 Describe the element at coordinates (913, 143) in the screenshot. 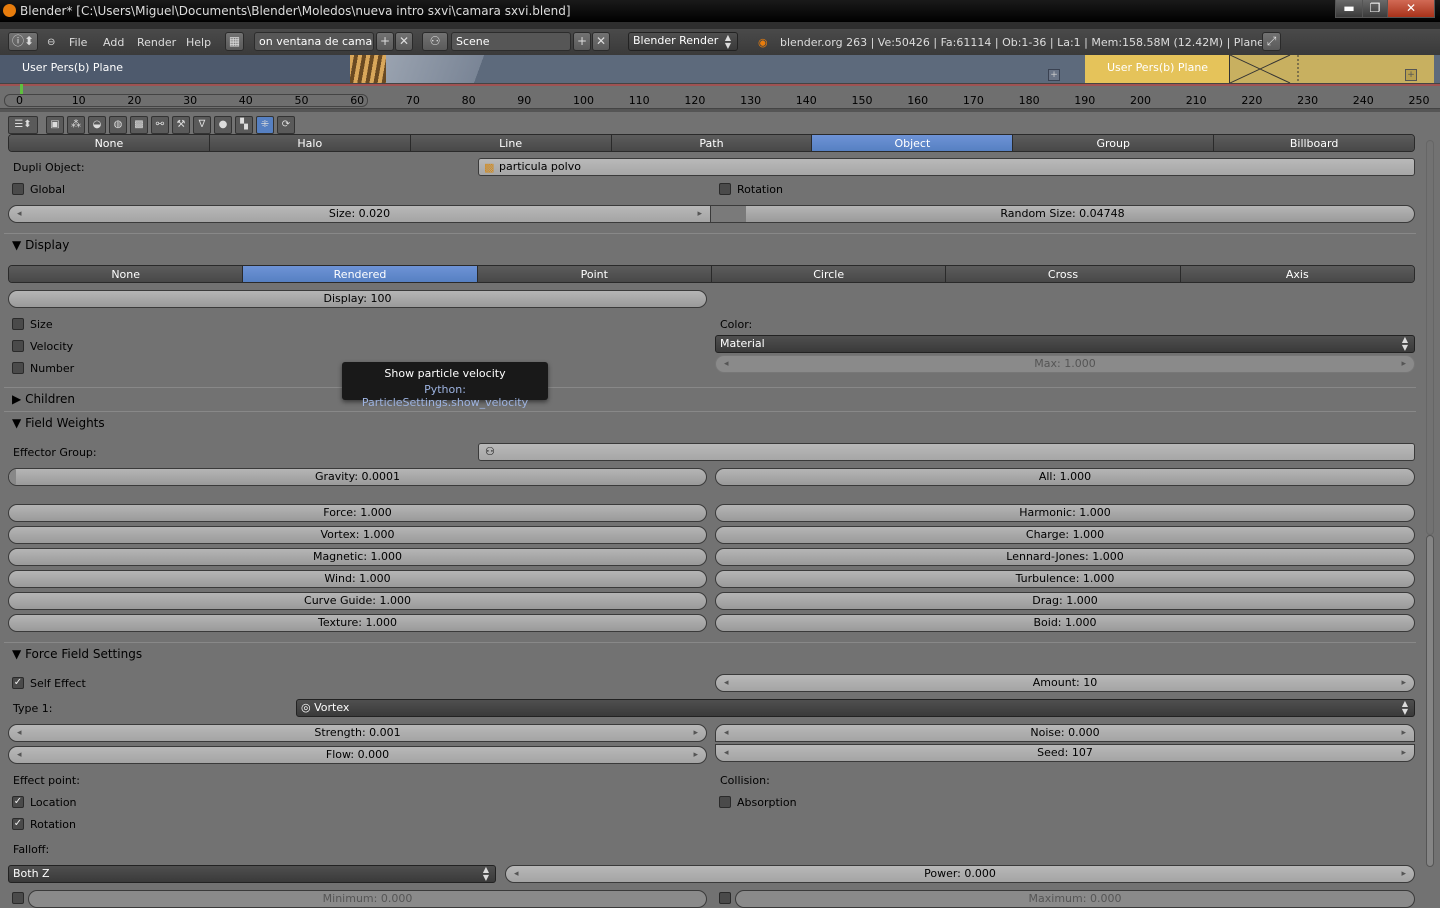

I see `render-as-option-object: Object` at that location.